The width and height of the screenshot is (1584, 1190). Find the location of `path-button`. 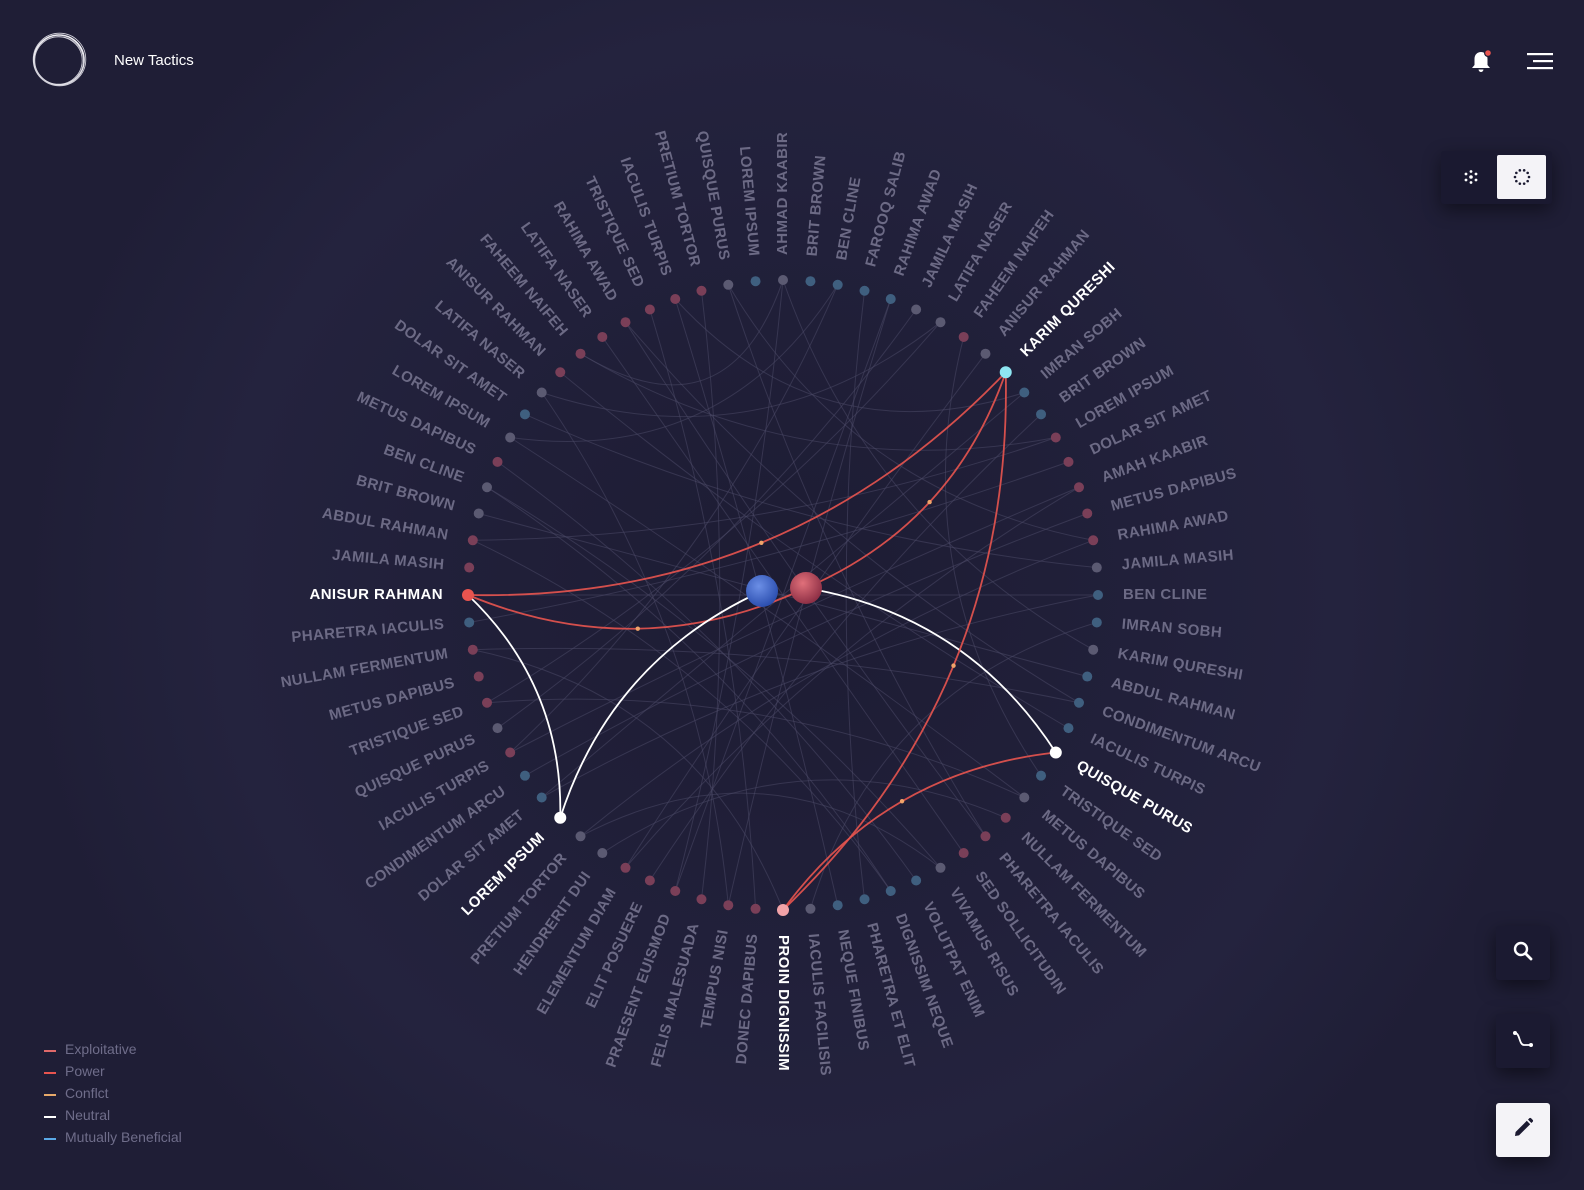

path-button is located at coordinates (1523, 1041).